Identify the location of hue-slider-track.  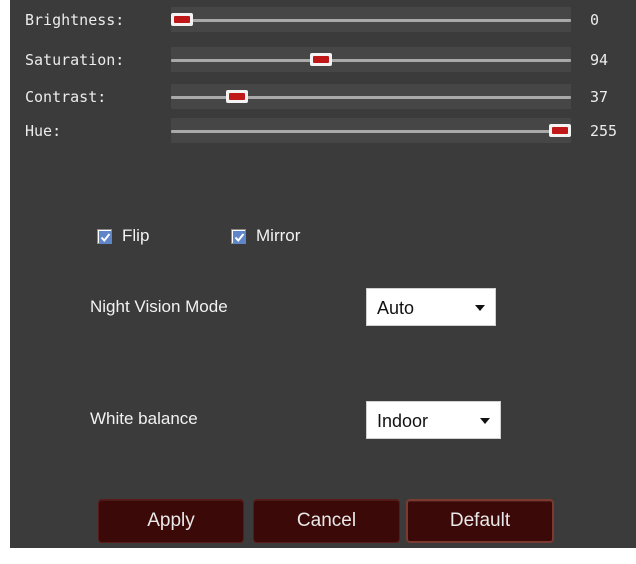
(371, 131).